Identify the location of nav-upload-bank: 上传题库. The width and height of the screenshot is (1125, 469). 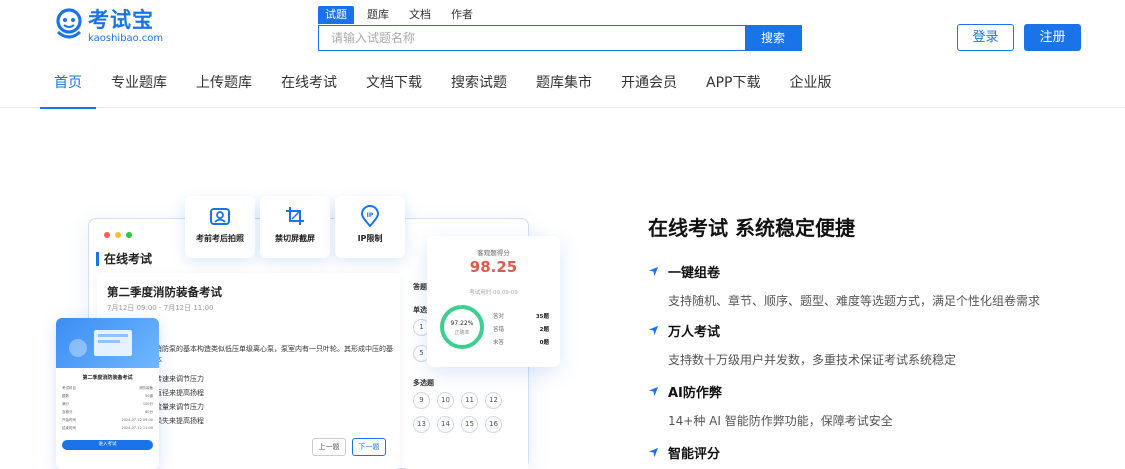
(224, 84).